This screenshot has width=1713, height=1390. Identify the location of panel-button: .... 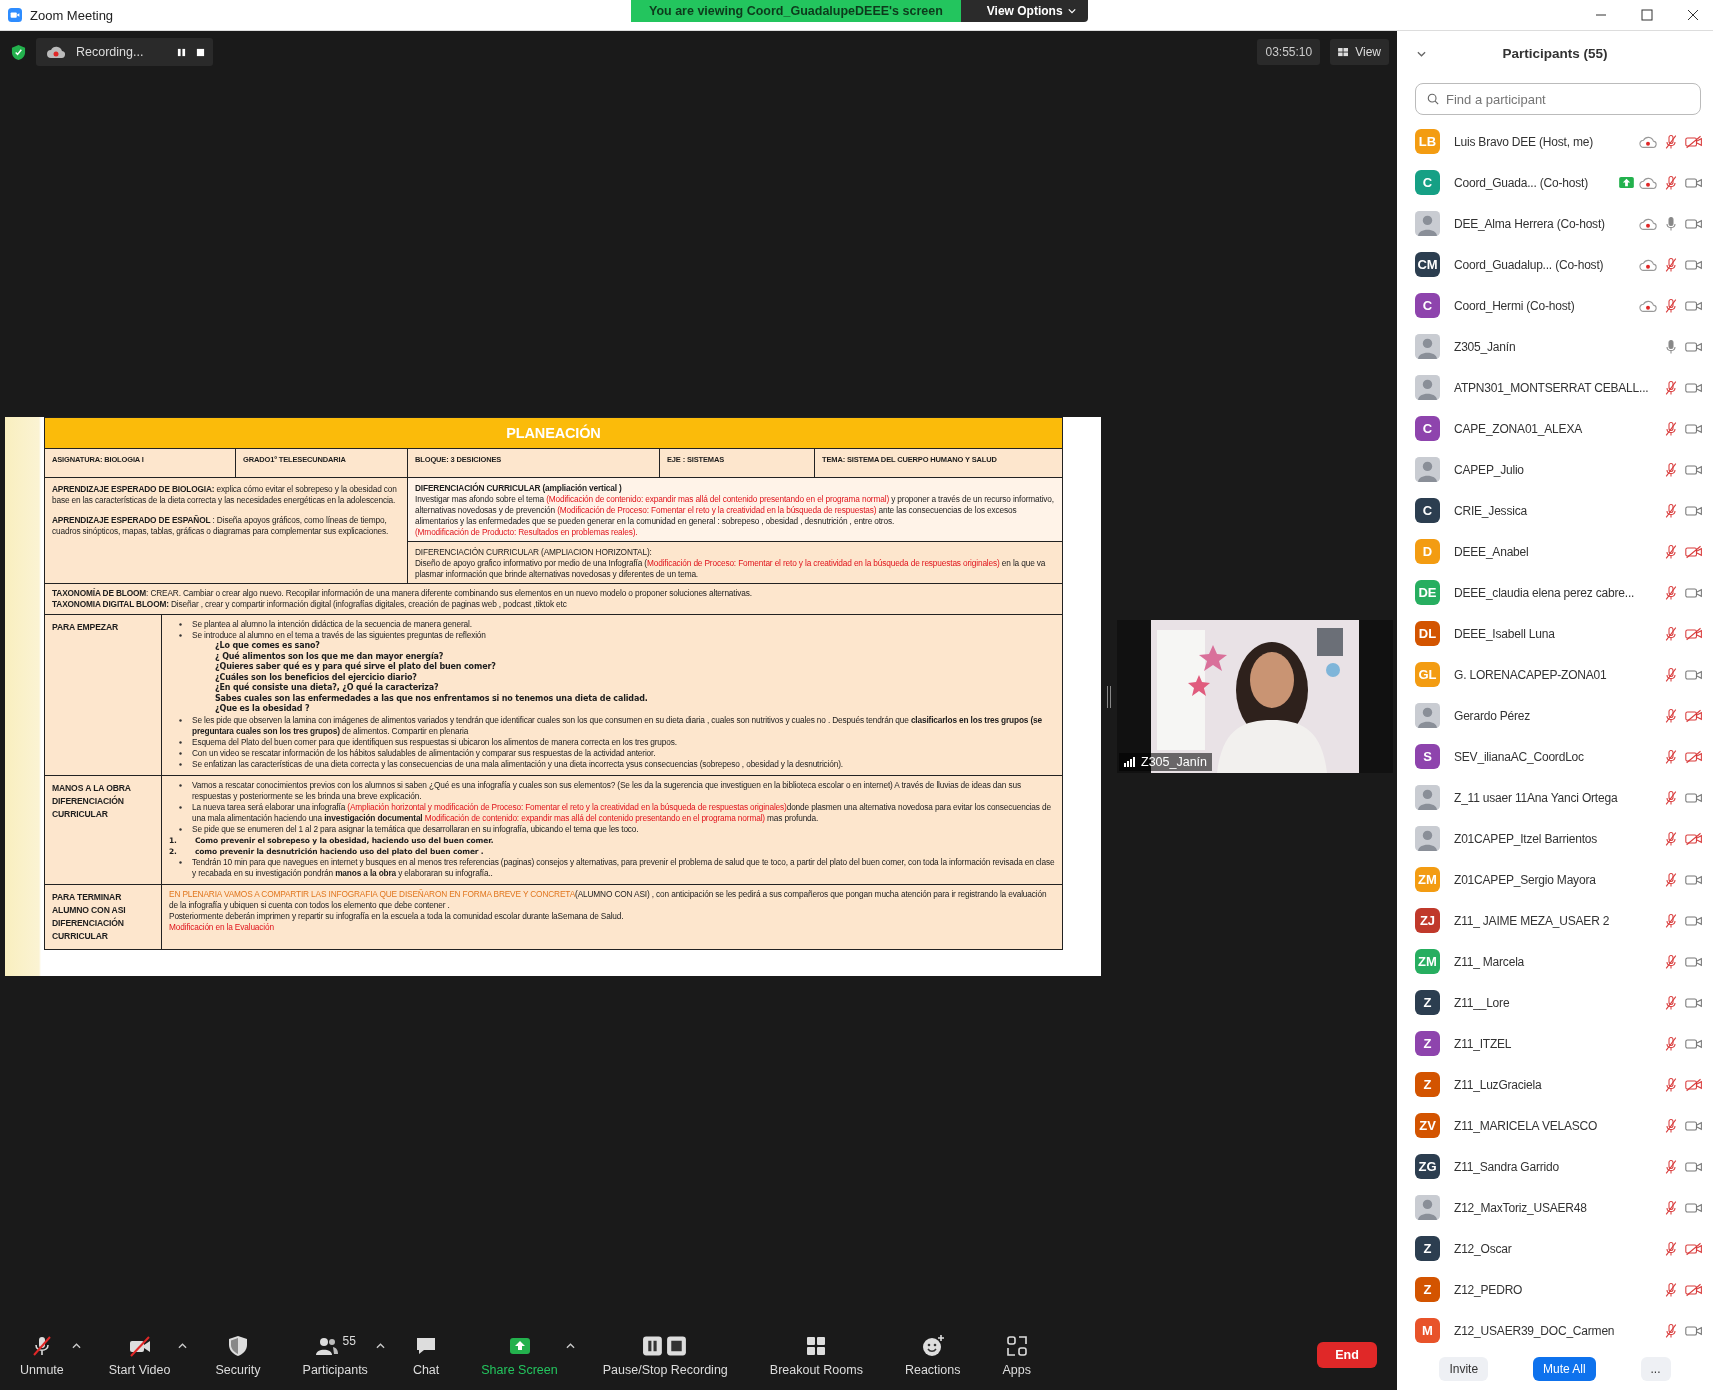
(1655, 1368).